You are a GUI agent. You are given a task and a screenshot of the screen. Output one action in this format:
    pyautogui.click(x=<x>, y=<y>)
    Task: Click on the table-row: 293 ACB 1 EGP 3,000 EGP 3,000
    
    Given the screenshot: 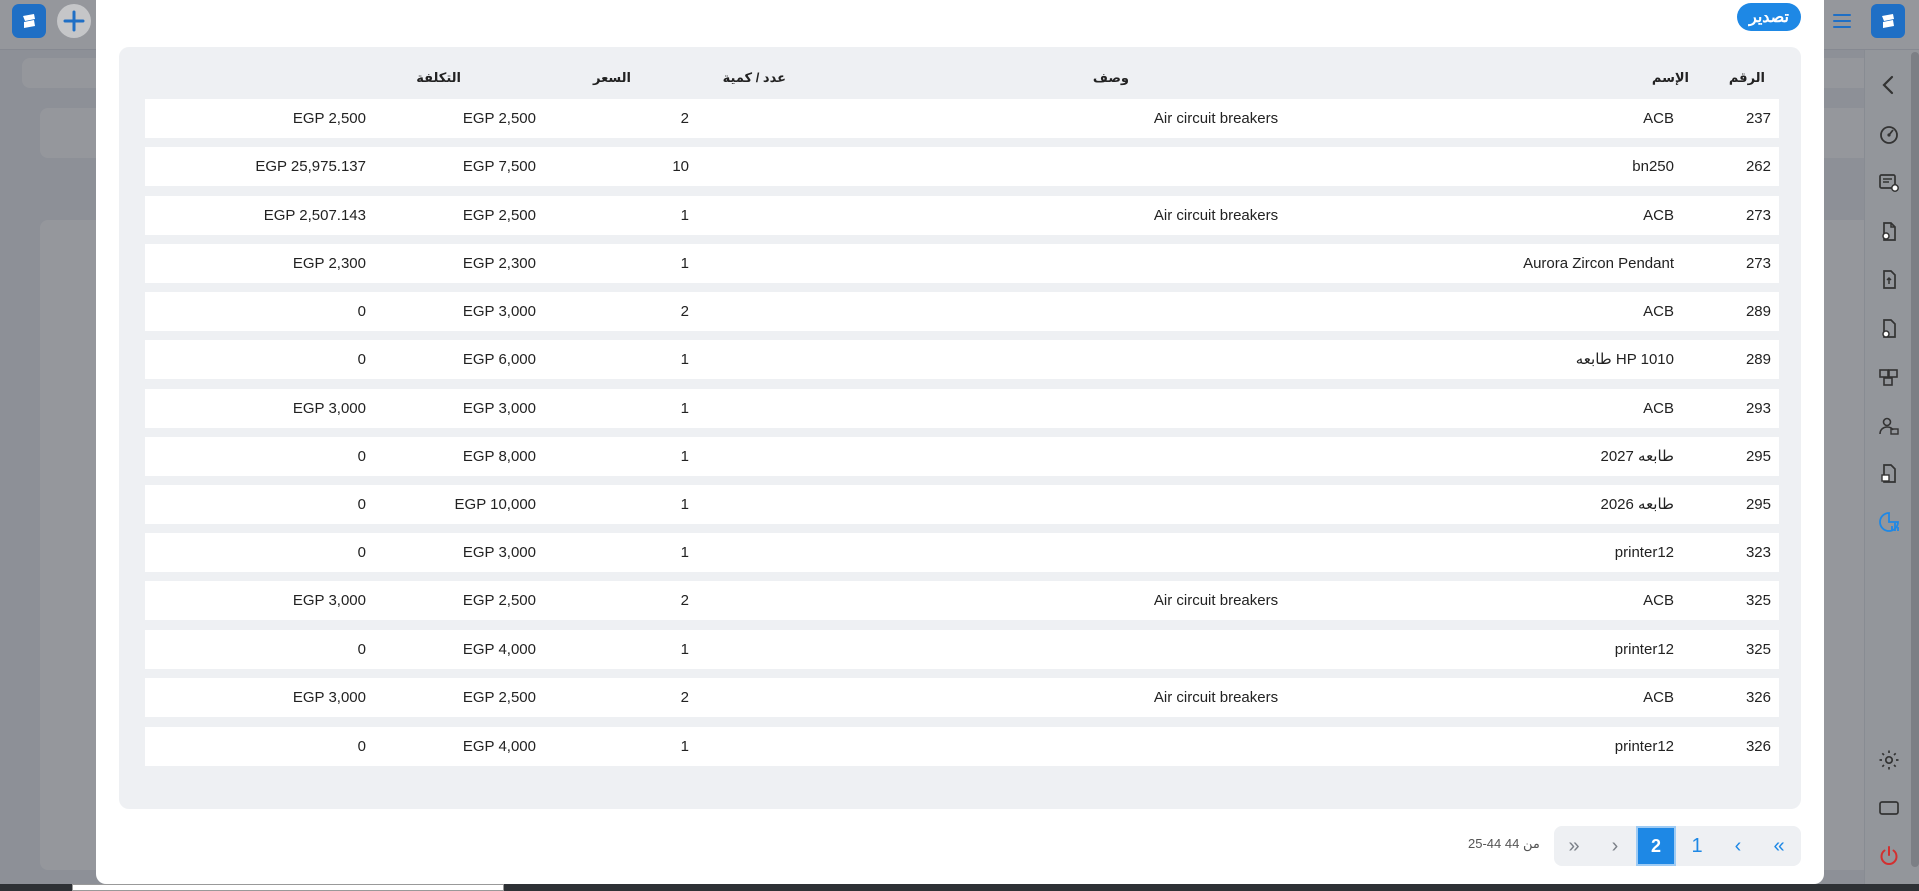 What is the action you would take?
    pyautogui.click(x=962, y=408)
    